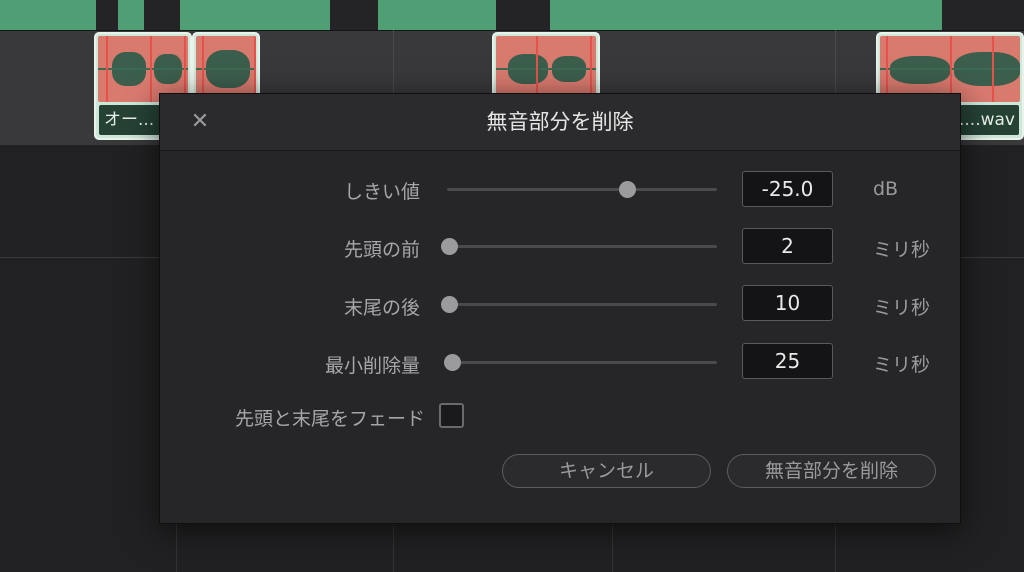 This screenshot has height=572, width=1024. I want to click on post-padding-field: 10, so click(787, 303).